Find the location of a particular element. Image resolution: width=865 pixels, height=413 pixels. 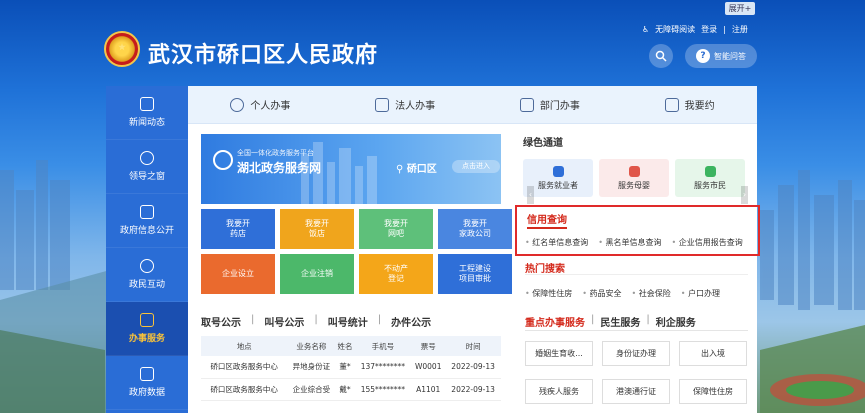

expand-button: 展开+ is located at coordinates (740, 8).